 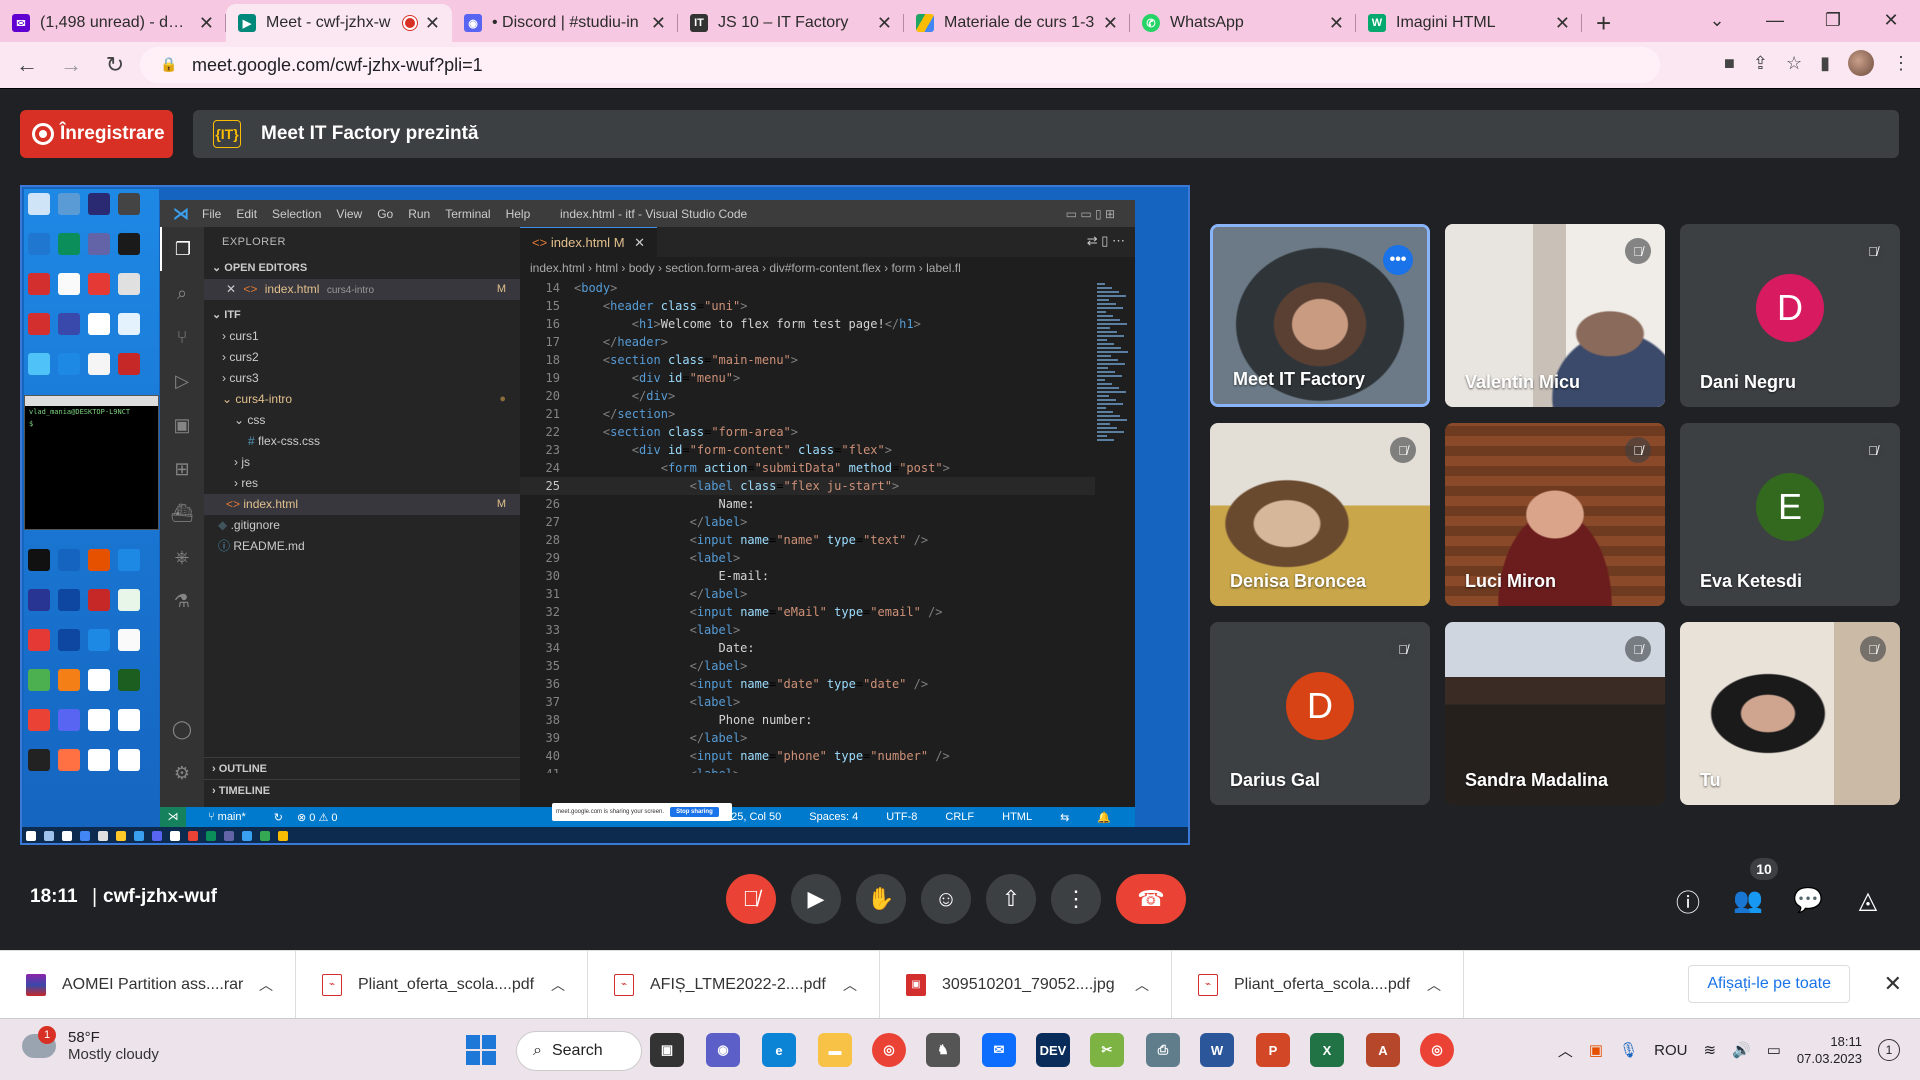 What do you see at coordinates (481, 1050) in the screenshot?
I see `start-button` at bounding box center [481, 1050].